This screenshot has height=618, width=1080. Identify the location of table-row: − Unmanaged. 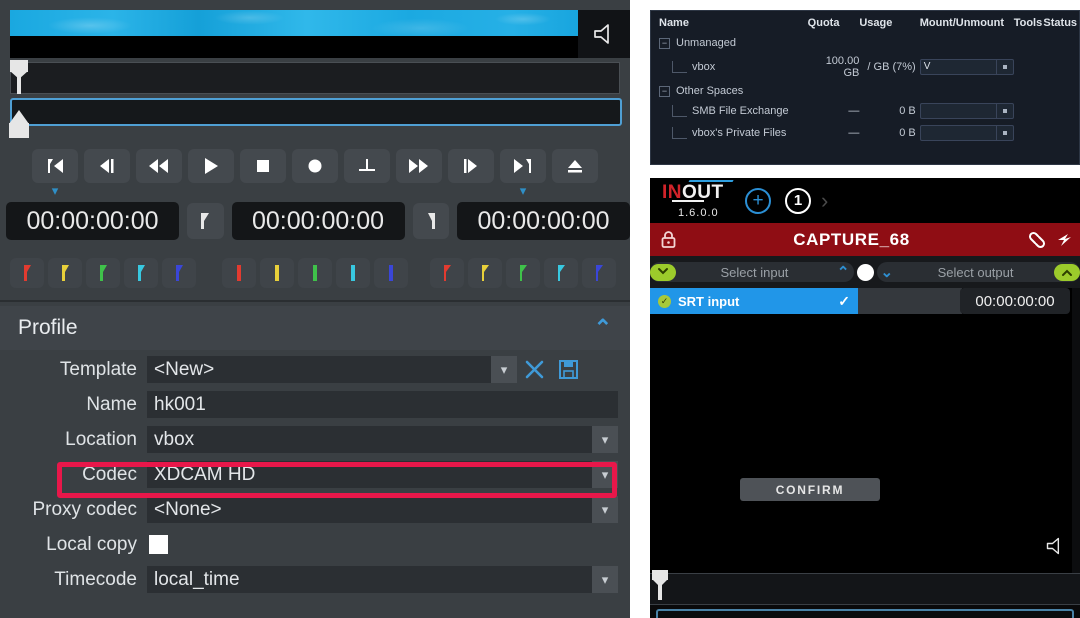
(865, 43).